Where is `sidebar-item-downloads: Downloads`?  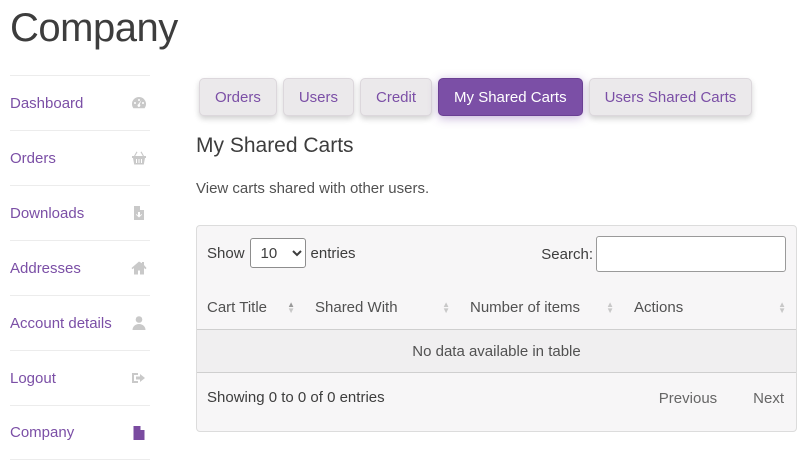
sidebar-item-downloads: Downloads is located at coordinates (80, 212).